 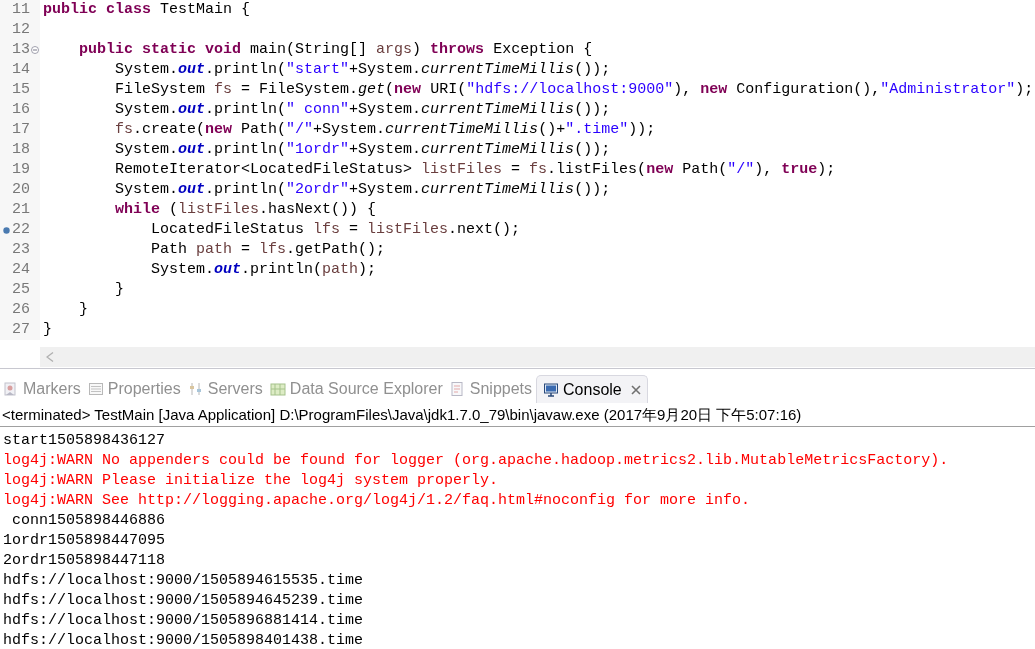 What do you see at coordinates (362, 190) in the screenshot?
I see `code-line: System.out.println("2ordr"+System.currentTimeMillis());` at bounding box center [362, 190].